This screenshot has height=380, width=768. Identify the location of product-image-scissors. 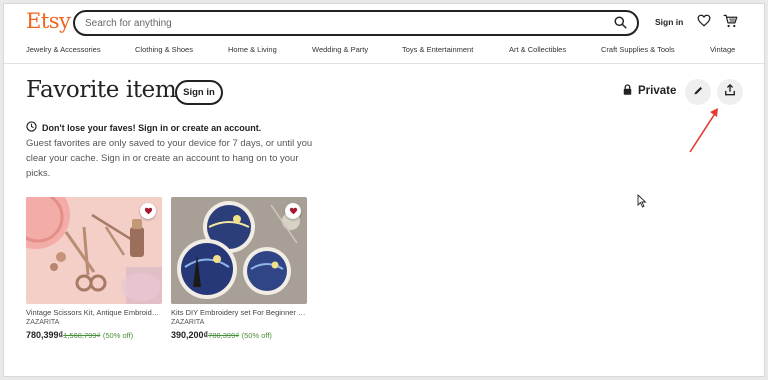
(94, 250).